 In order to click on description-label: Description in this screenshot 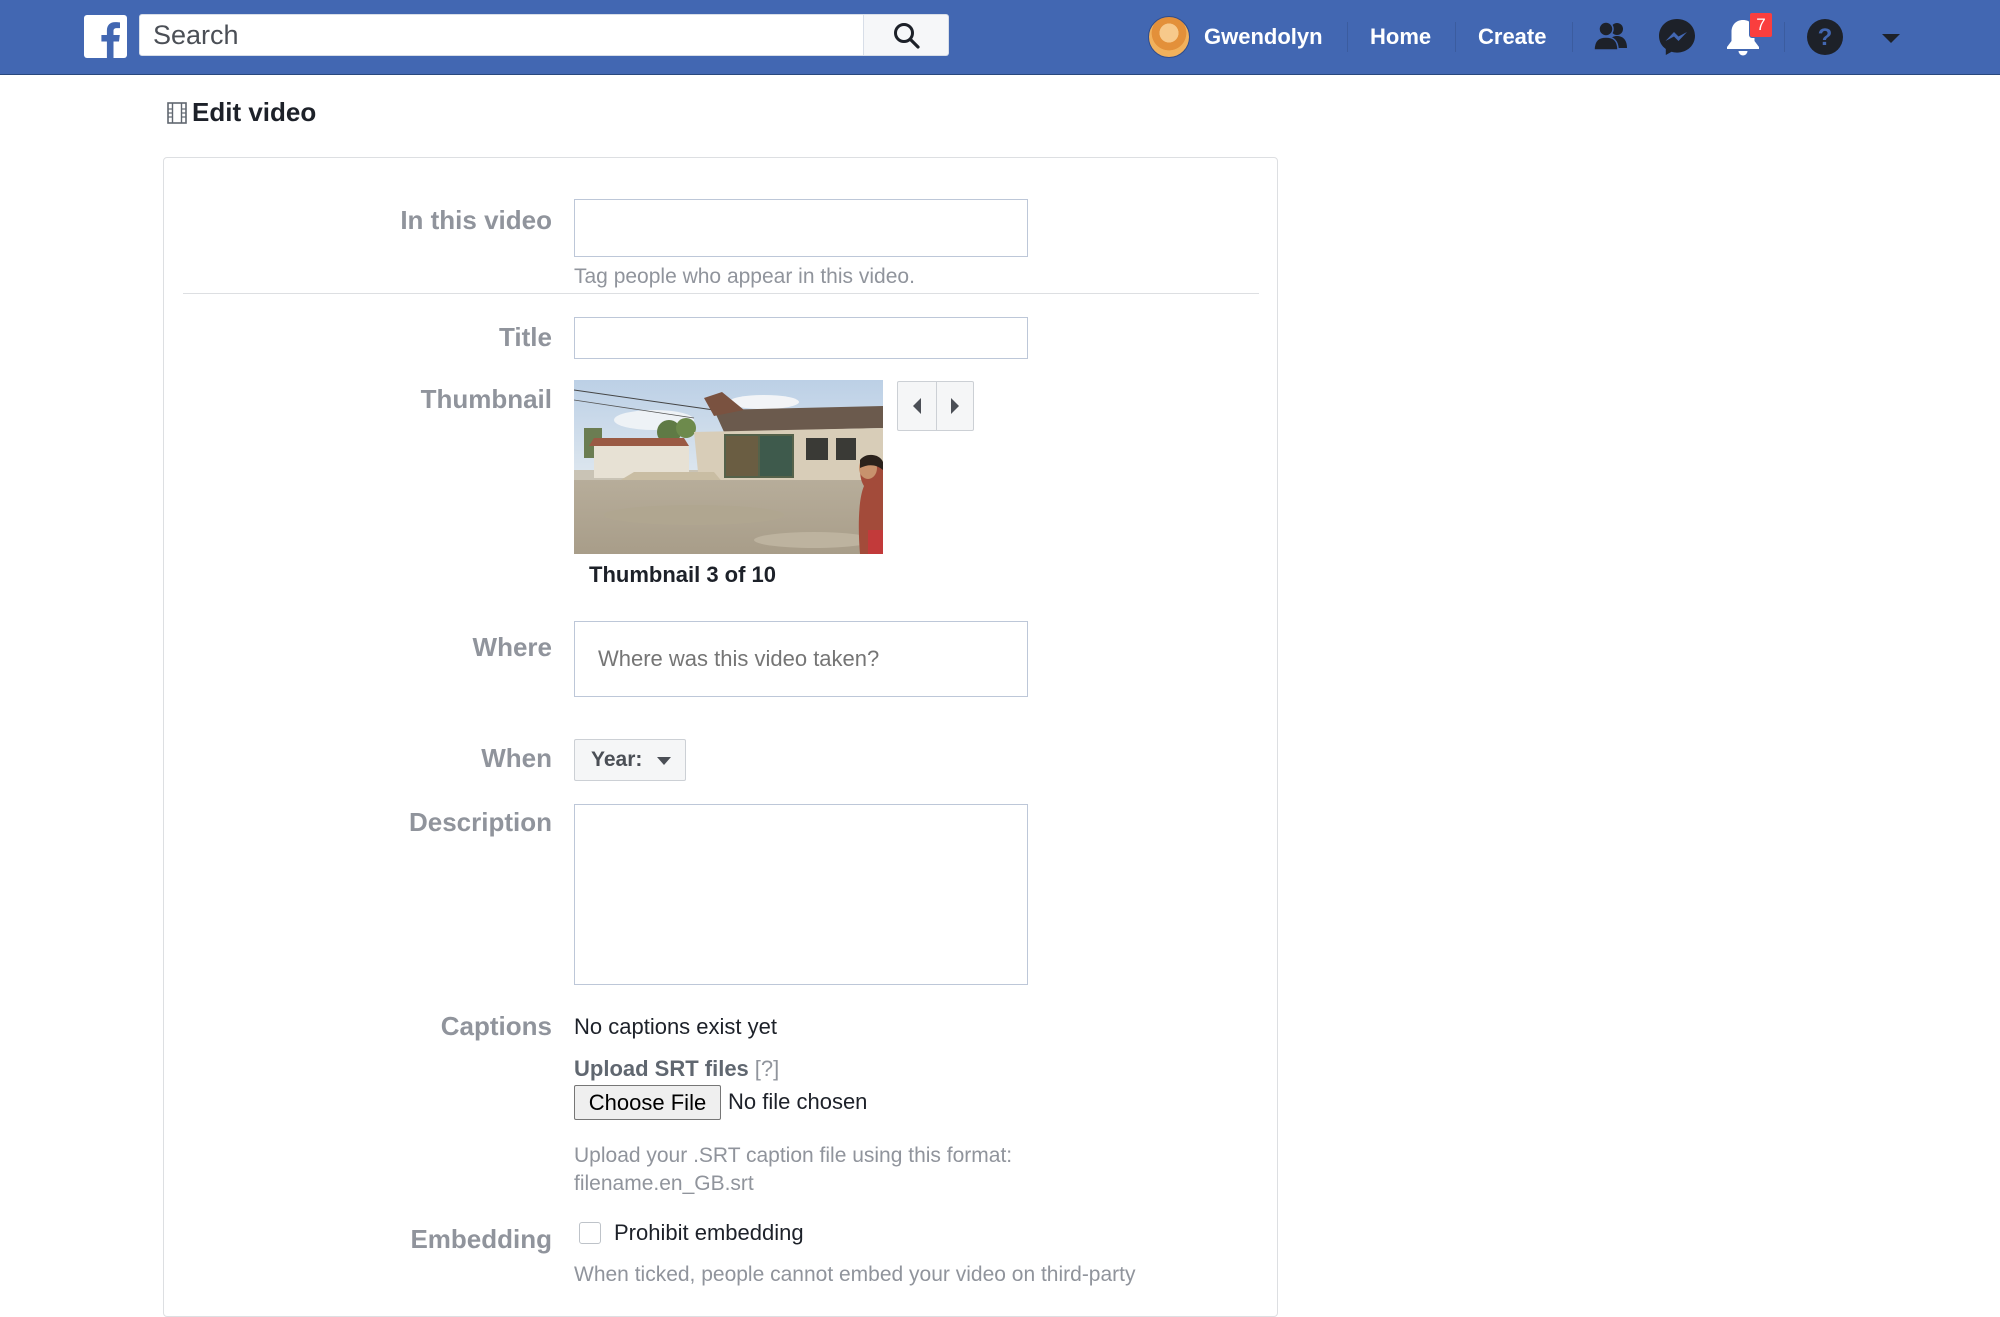, I will do `click(480, 822)`.